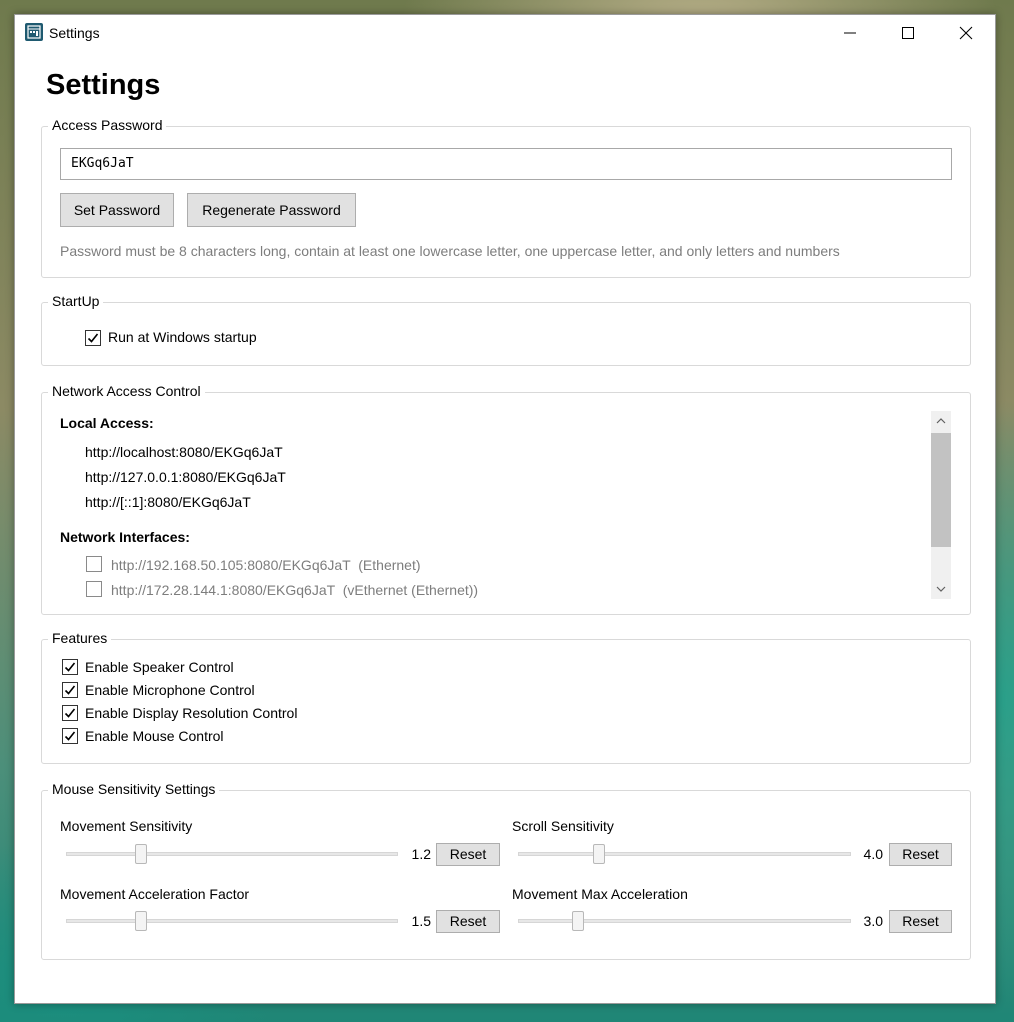 The width and height of the screenshot is (1014, 1022). What do you see at coordinates (34, 32) in the screenshot?
I see `app-icon` at bounding box center [34, 32].